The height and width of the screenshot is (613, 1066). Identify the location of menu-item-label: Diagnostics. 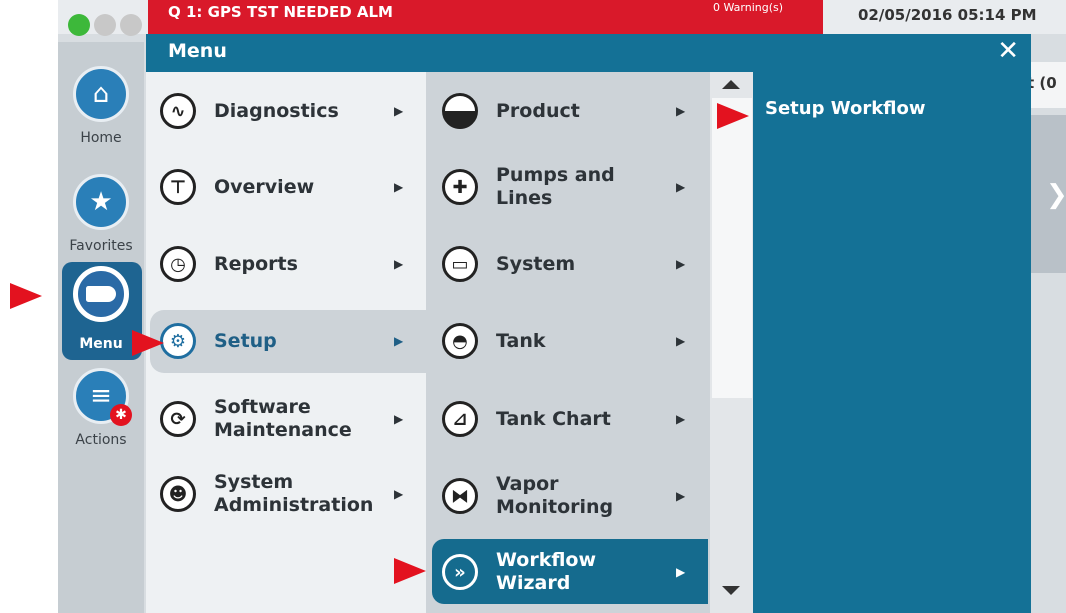
(276, 110).